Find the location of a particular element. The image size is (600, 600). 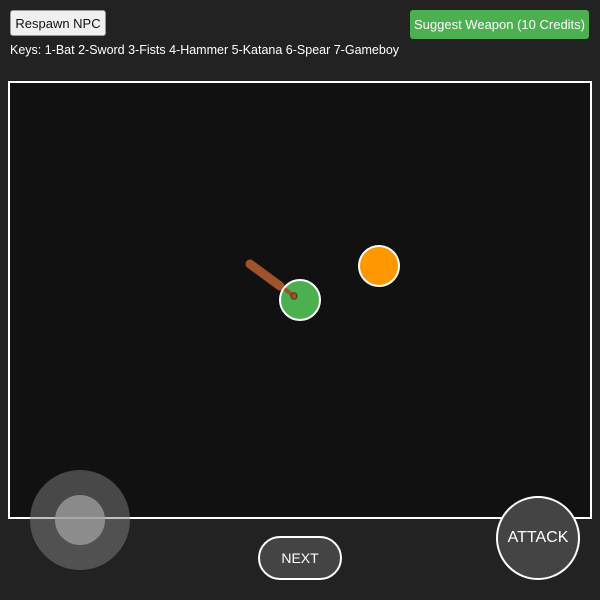

joystick-knob is located at coordinates (80, 520).